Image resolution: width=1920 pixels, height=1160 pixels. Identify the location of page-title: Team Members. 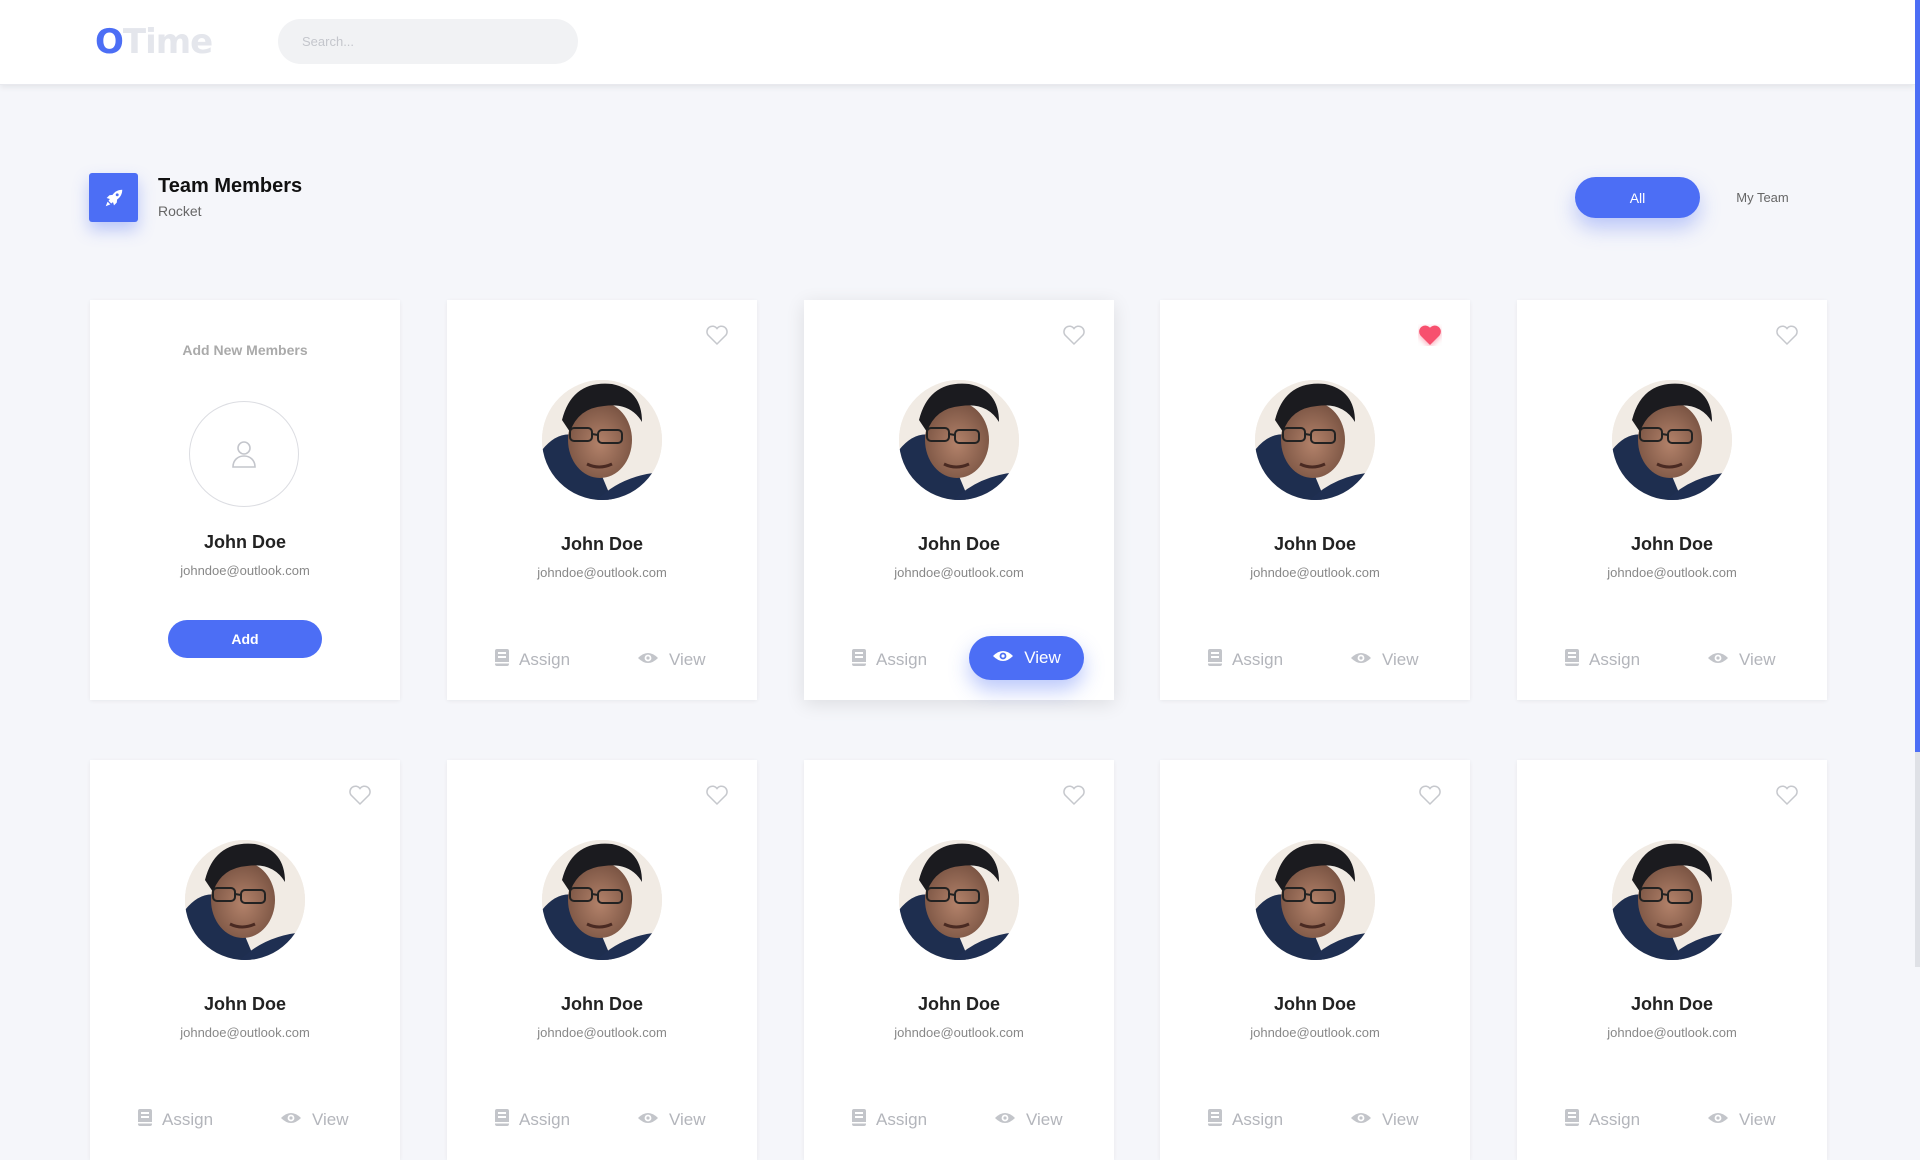
(230, 186).